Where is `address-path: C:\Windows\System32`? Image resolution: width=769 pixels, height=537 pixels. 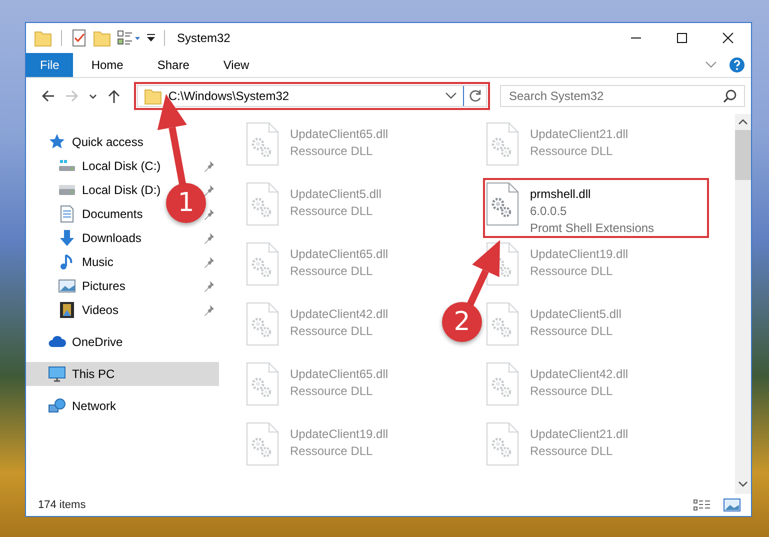 address-path: C:\Windows\System32 is located at coordinates (229, 96).